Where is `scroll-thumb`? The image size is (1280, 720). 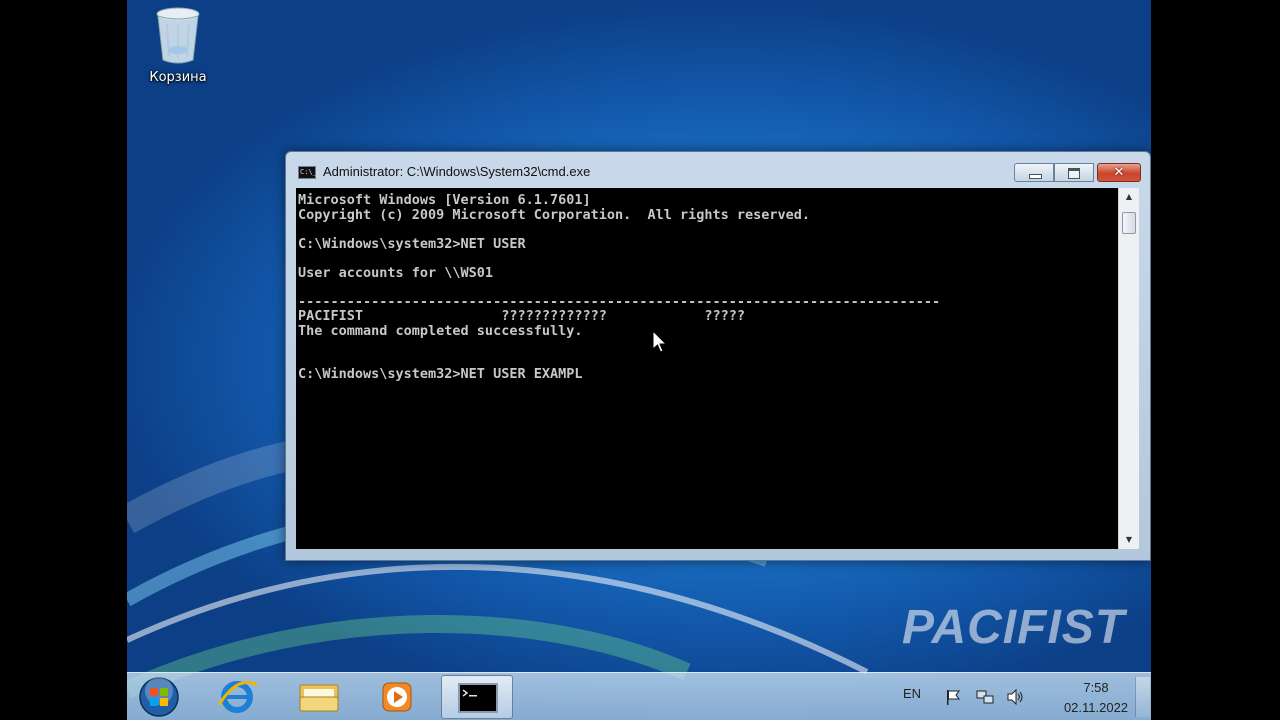 scroll-thumb is located at coordinates (1129, 223).